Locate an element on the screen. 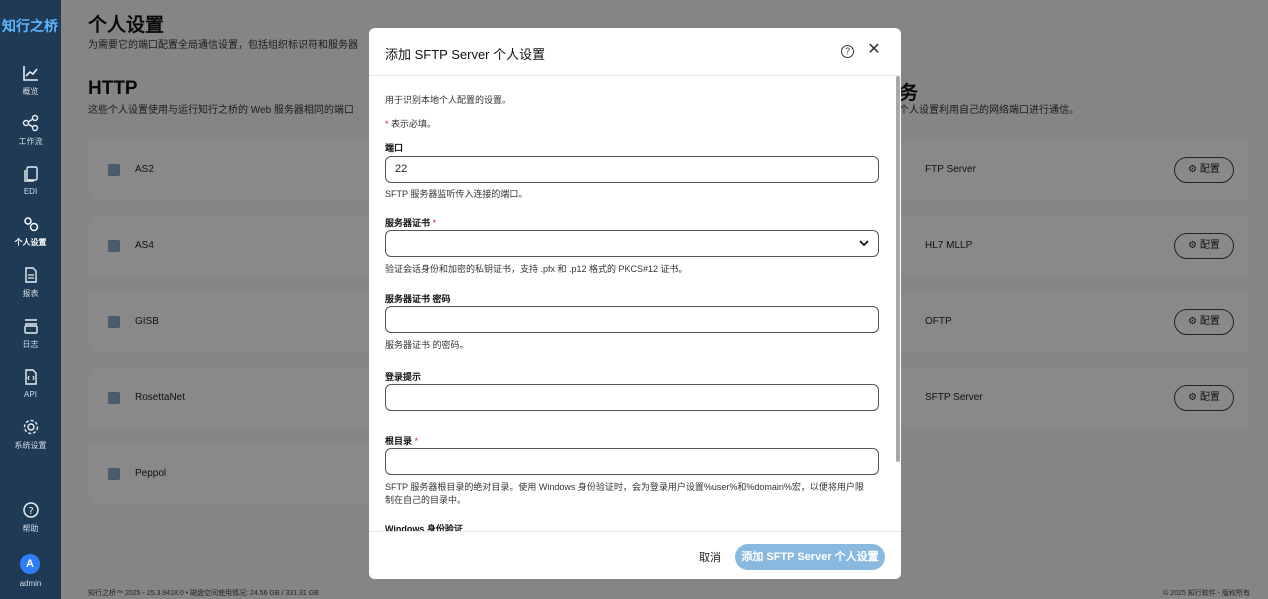  username: admin is located at coordinates (30, 583).